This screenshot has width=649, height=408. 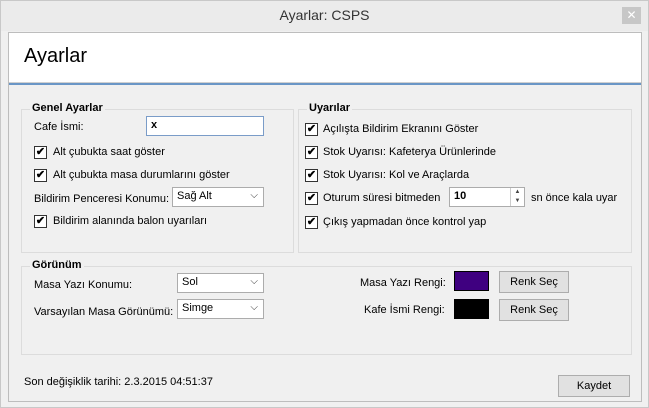 What do you see at coordinates (55, 56) in the screenshot?
I see `page-title: Ayarlar` at bounding box center [55, 56].